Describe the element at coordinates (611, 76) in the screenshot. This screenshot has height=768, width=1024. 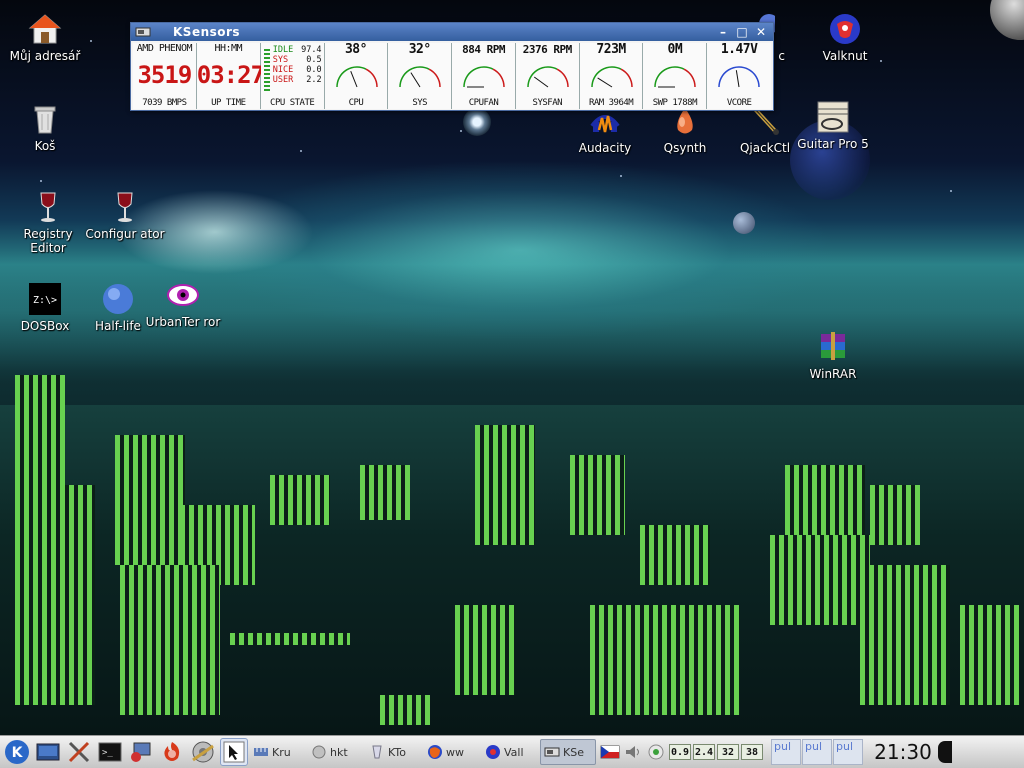
I see `gauge-panel-ram: 723M RAM 3964M` at that location.